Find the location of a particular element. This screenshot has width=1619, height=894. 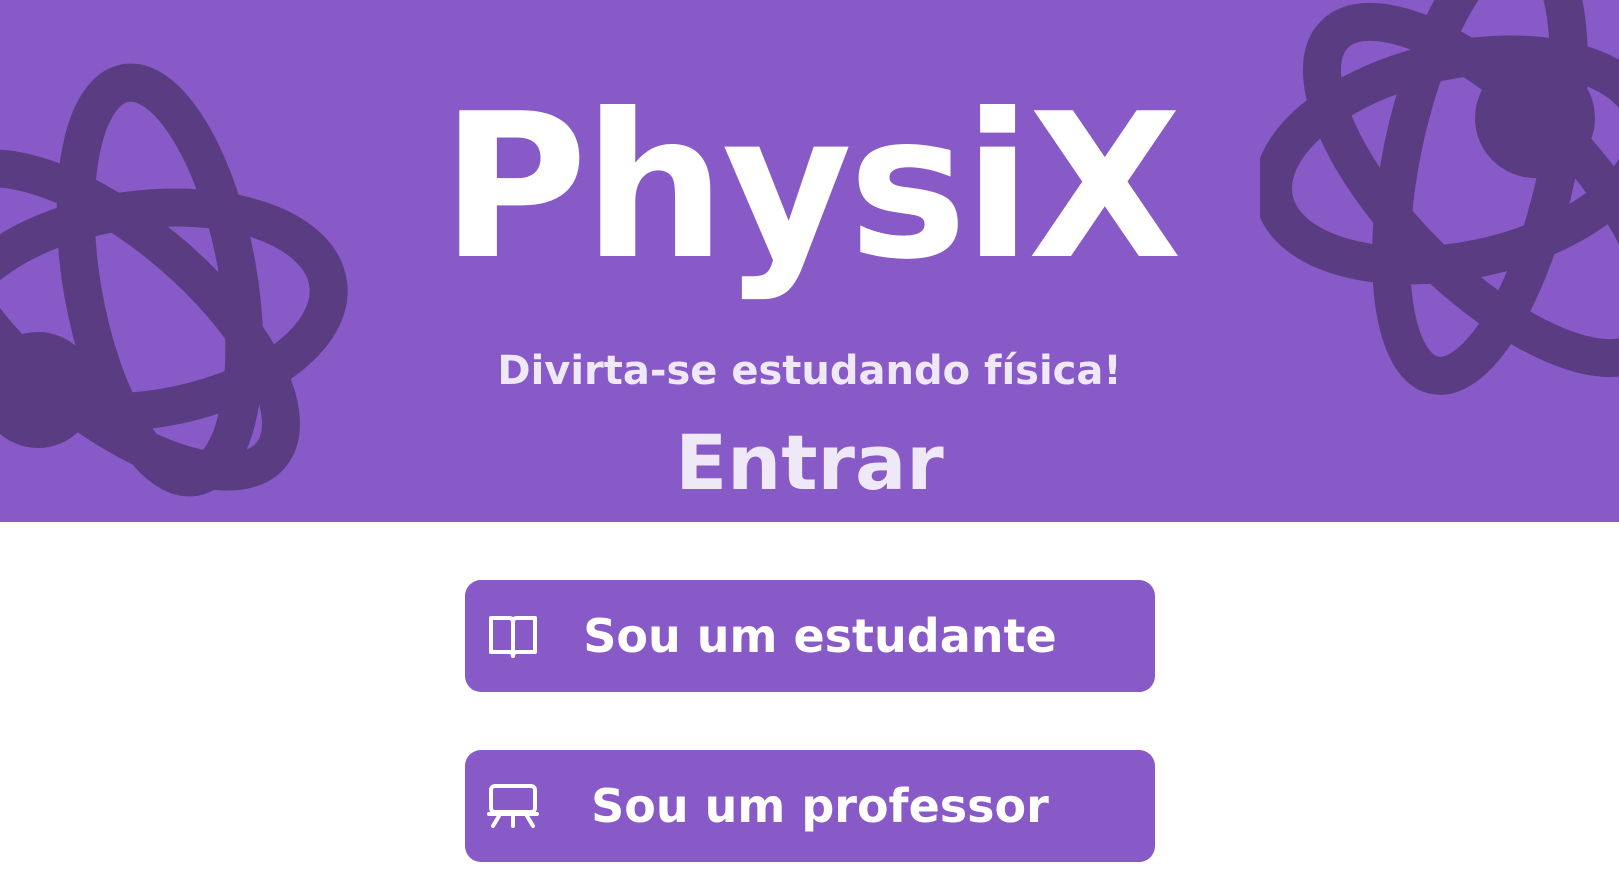

teacher-login-button: Sou um professor is located at coordinates (810, 806).